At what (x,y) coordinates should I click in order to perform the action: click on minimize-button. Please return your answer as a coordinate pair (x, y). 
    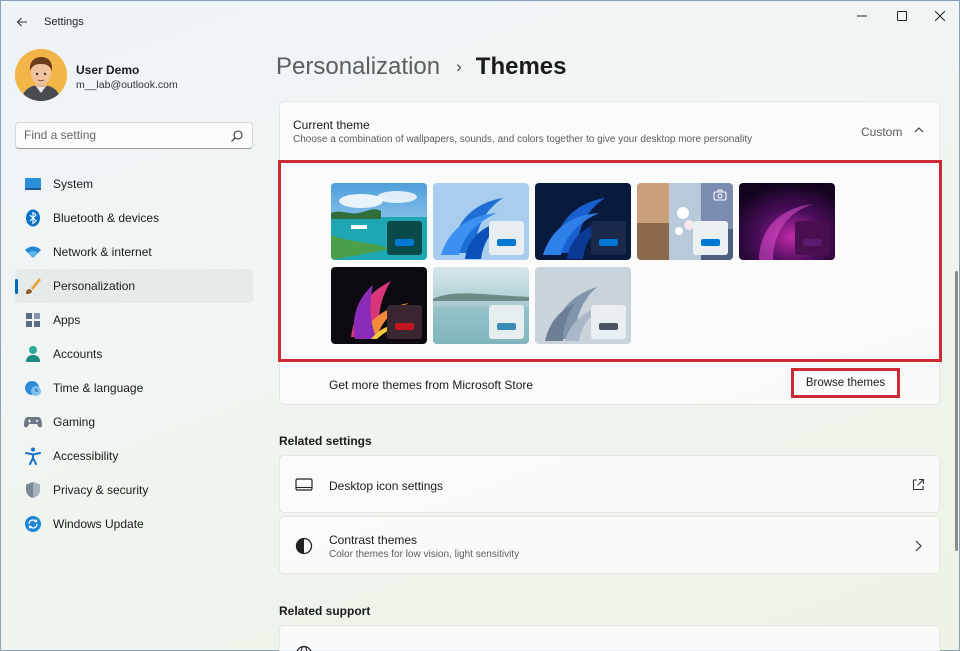
    Looking at the image, I should click on (862, 16).